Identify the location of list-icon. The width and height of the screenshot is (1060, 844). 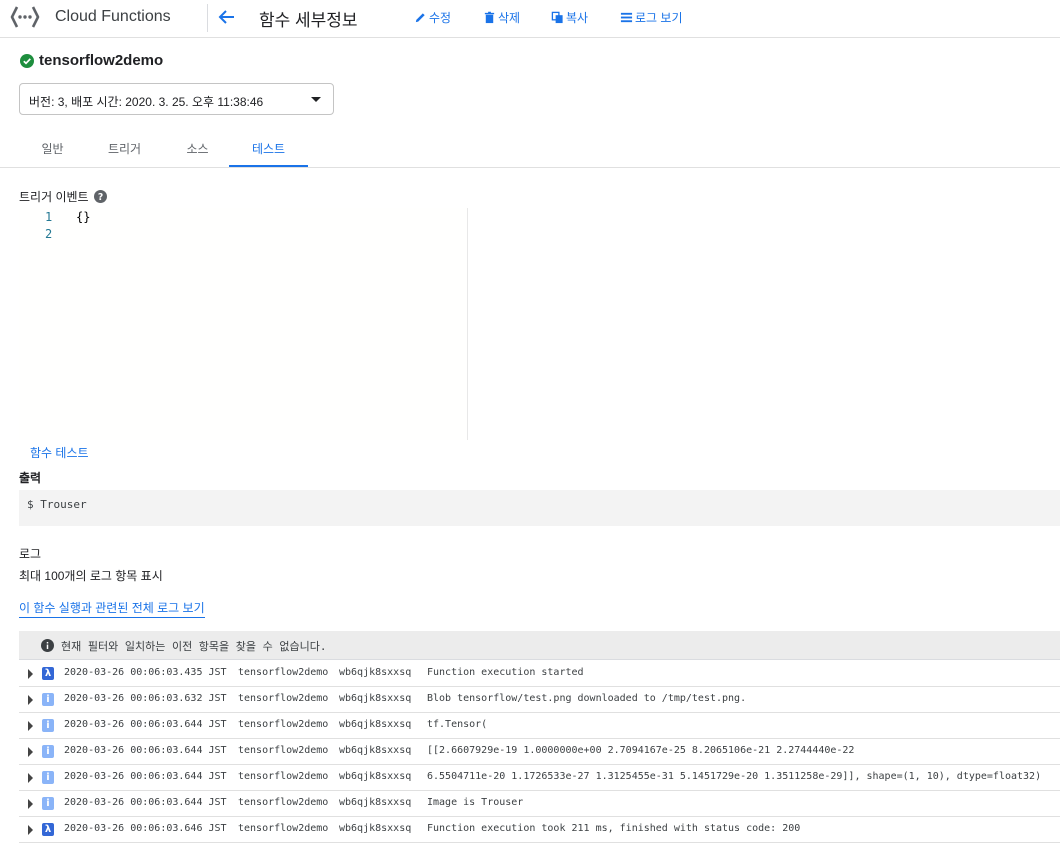
(626, 17).